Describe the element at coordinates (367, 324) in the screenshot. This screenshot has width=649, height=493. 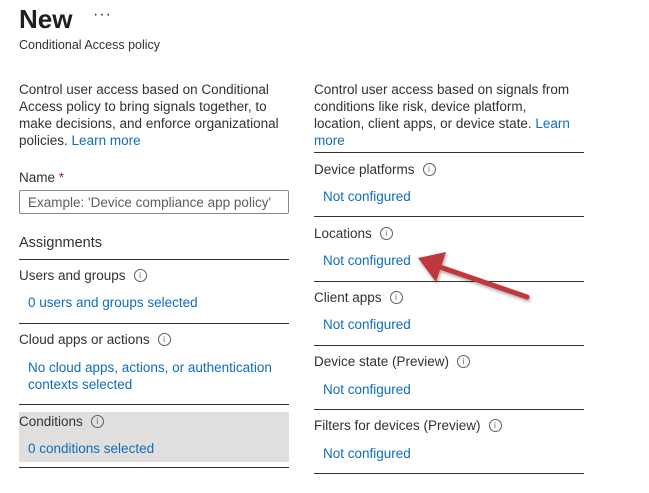
I see `client-apps-link: Not configured` at that location.